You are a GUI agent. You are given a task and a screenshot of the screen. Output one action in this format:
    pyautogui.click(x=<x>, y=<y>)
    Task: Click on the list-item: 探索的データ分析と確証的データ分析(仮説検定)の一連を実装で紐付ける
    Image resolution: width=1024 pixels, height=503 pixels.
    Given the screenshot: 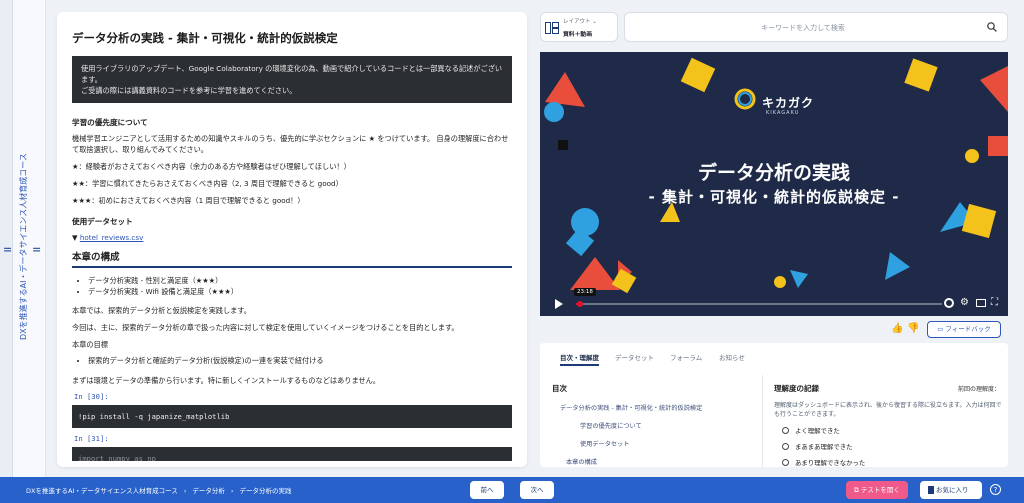 What is the action you would take?
    pyautogui.click(x=300, y=361)
    